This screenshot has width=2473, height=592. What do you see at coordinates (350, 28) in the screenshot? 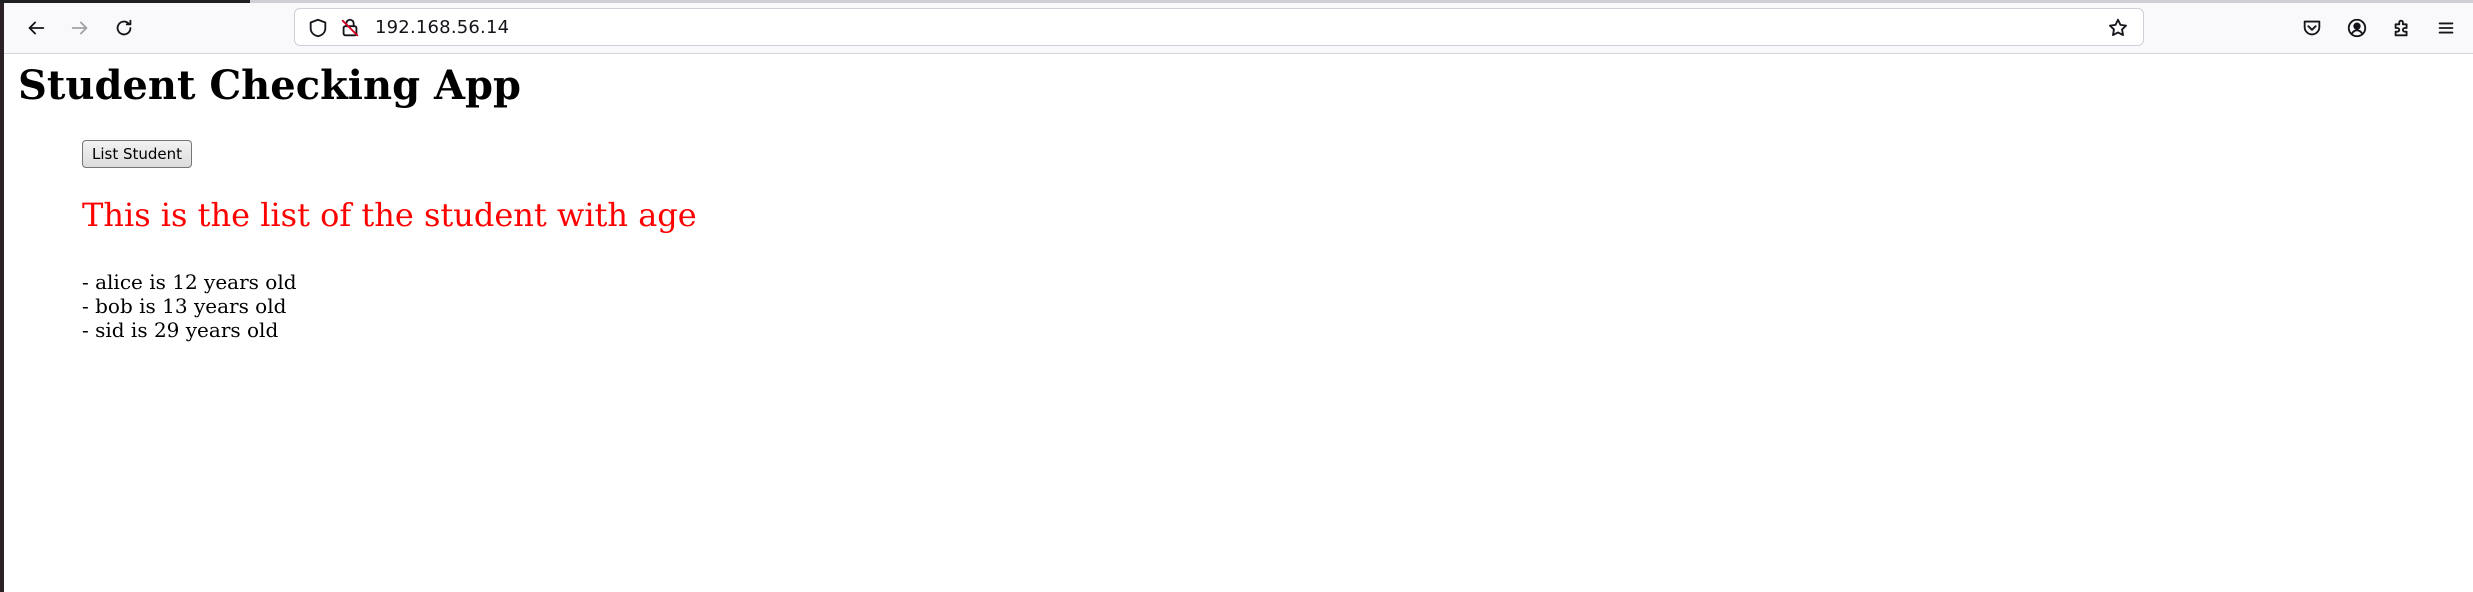
I see `insecure-lock-icon` at bounding box center [350, 28].